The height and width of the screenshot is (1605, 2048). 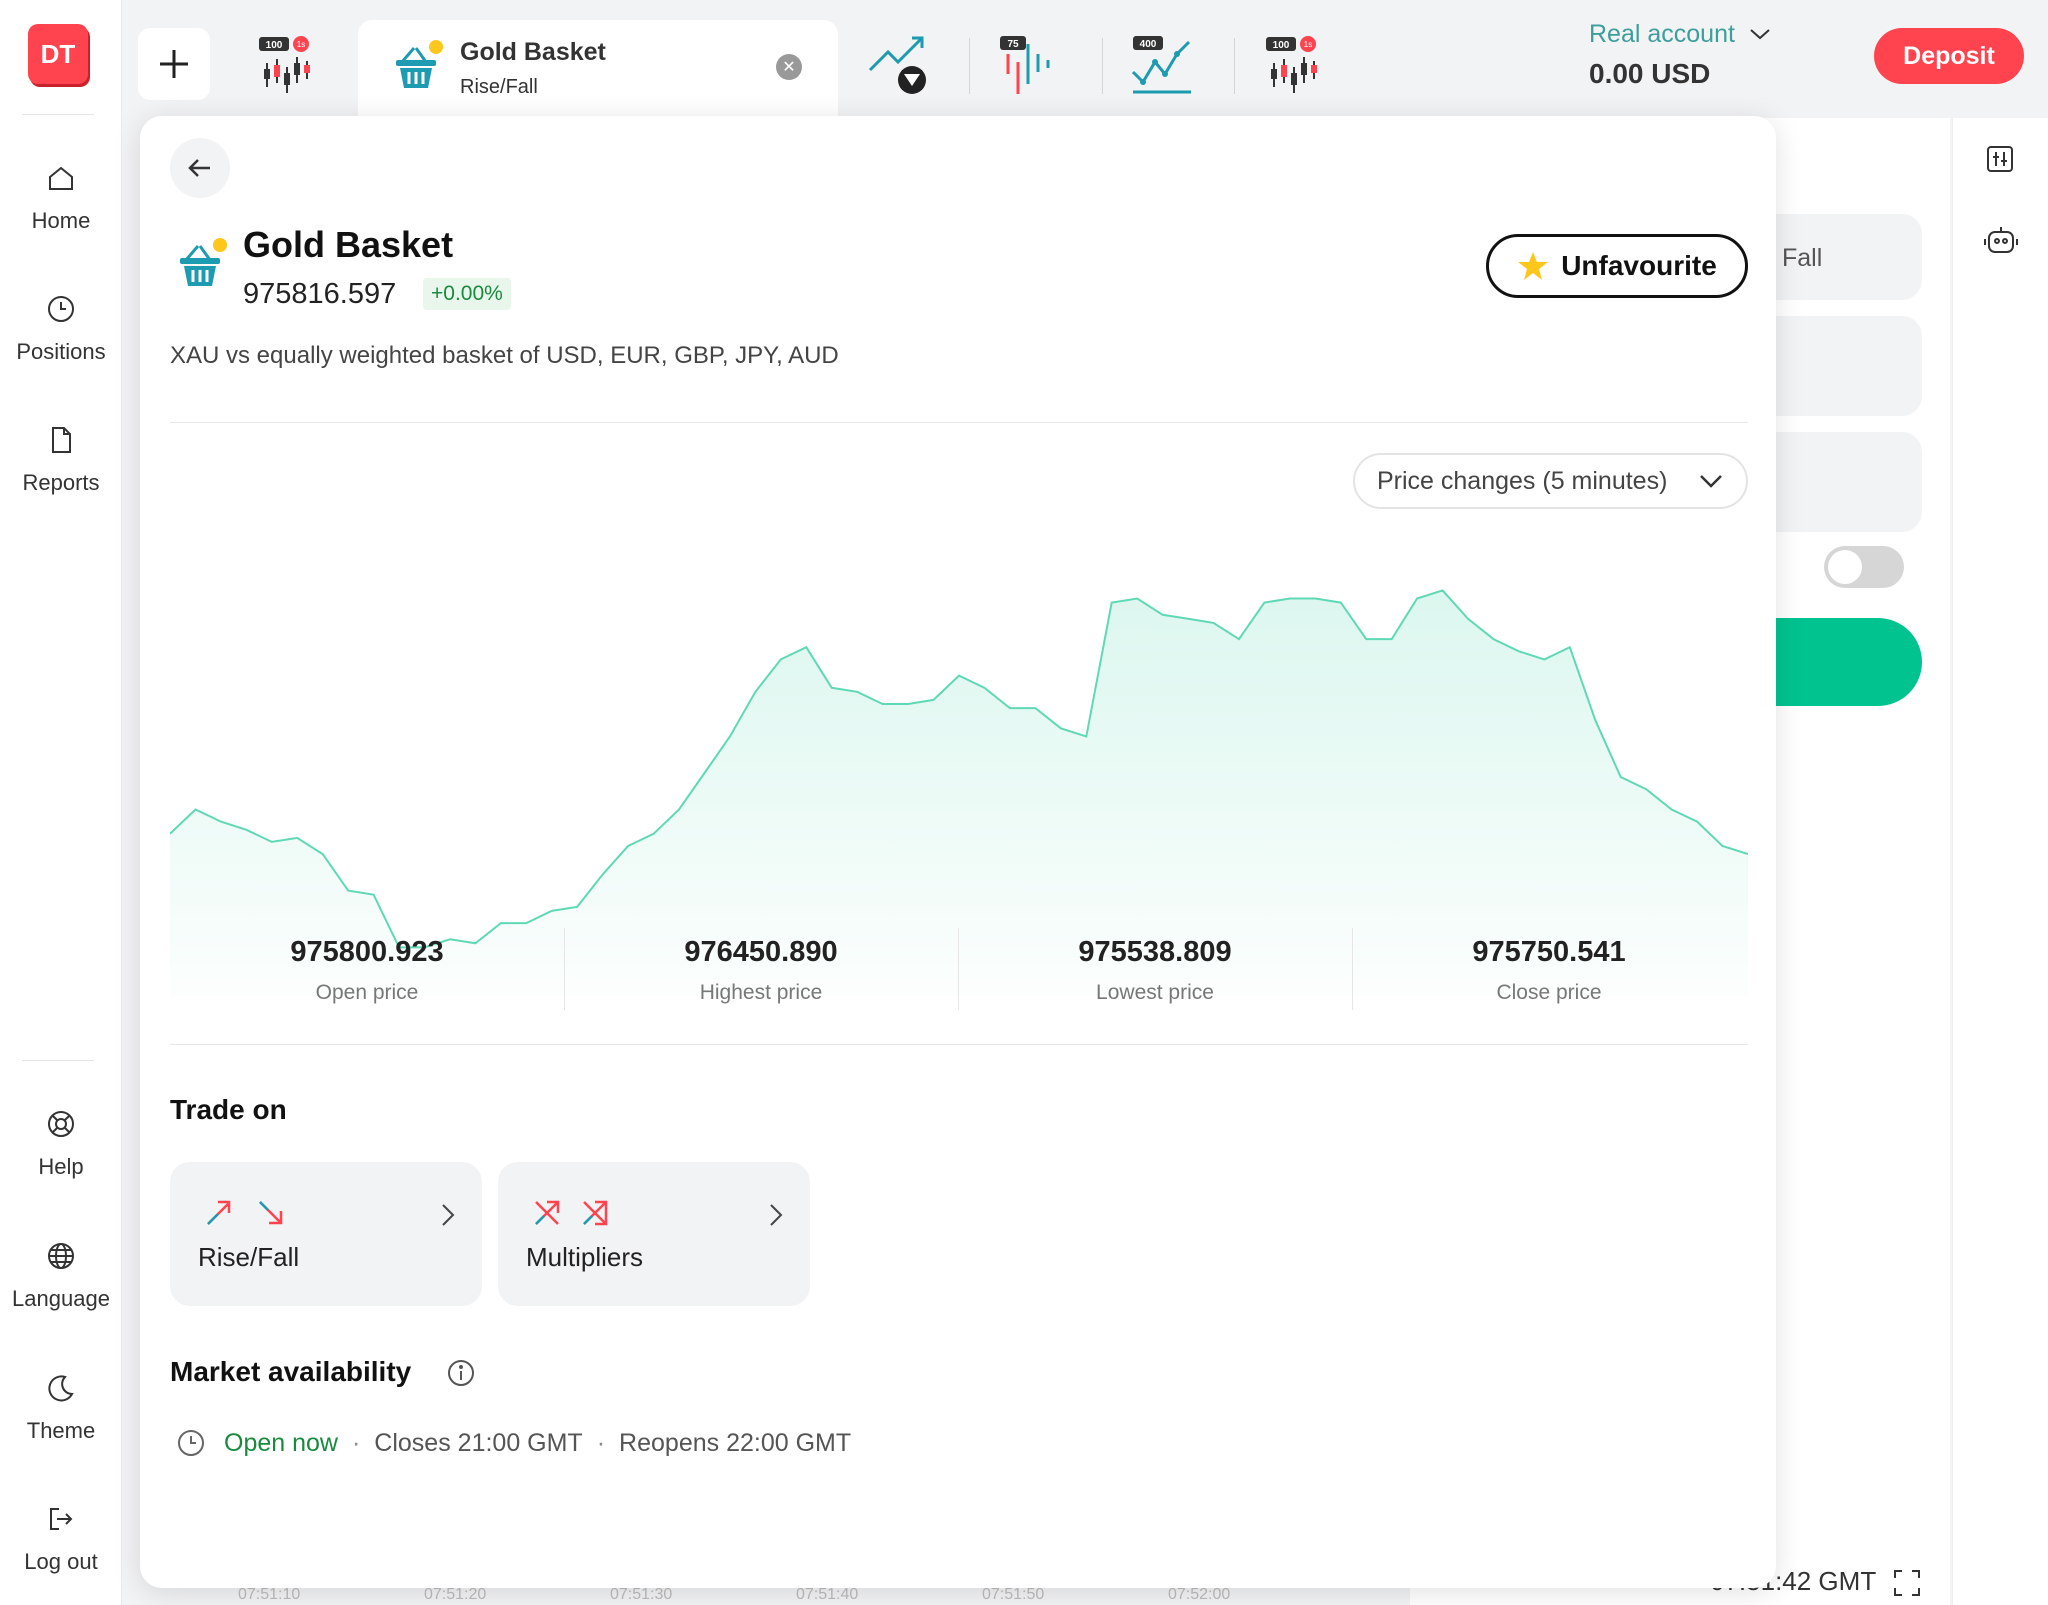 What do you see at coordinates (245, 1212) in the screenshot?
I see `rise-fall-icon` at bounding box center [245, 1212].